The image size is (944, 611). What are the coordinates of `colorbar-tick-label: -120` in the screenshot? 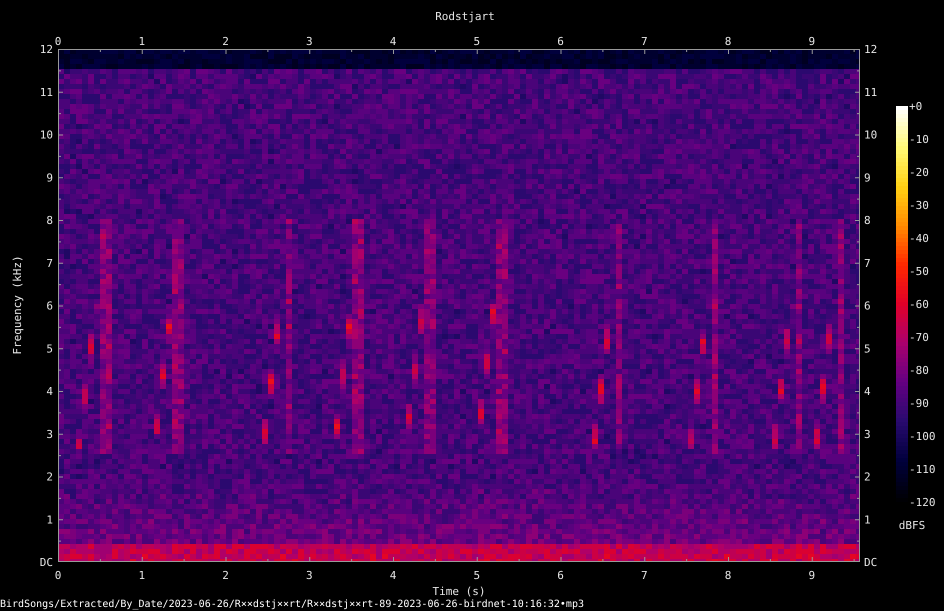 It's located at (922, 502).